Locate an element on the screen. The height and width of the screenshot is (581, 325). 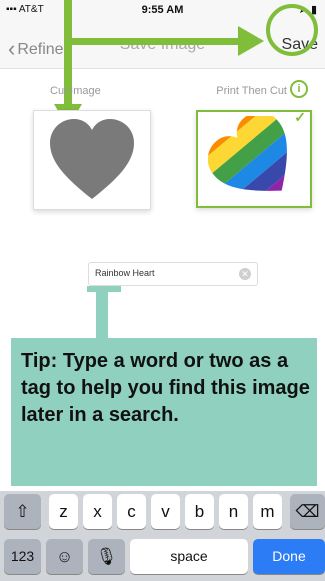
gray-heart-icon is located at coordinates (92, 159).